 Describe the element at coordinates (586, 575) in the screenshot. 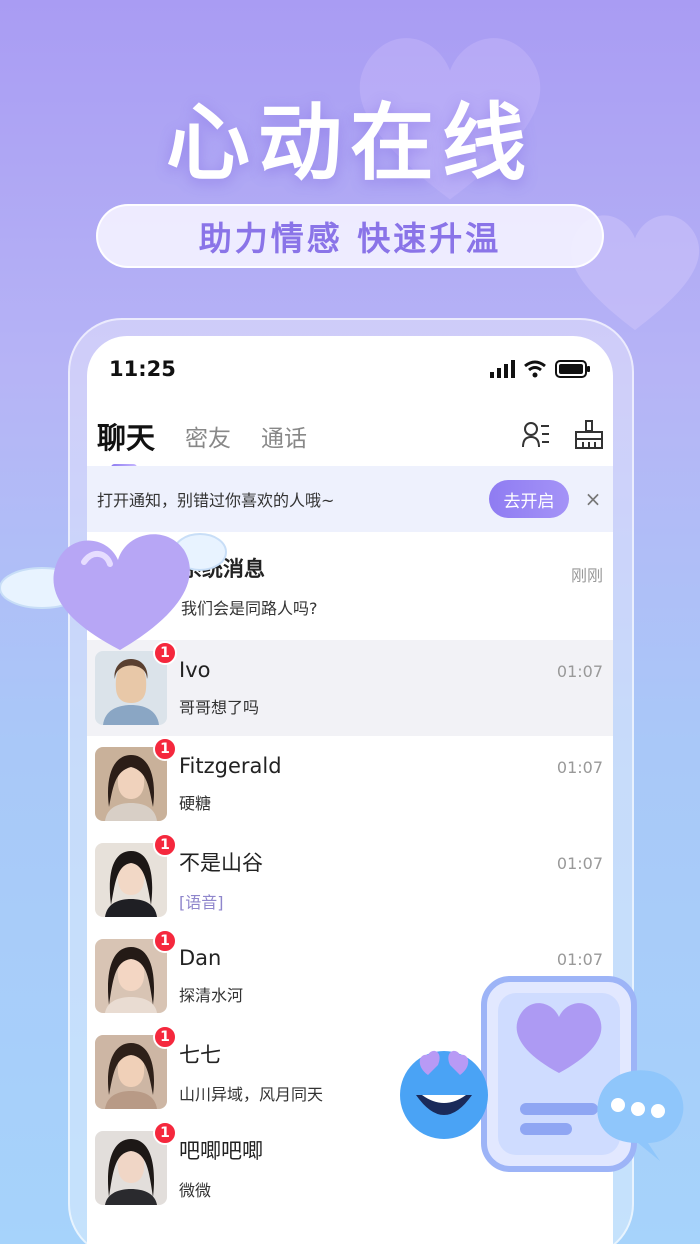

I see `system-message-time: 刚刚` at that location.